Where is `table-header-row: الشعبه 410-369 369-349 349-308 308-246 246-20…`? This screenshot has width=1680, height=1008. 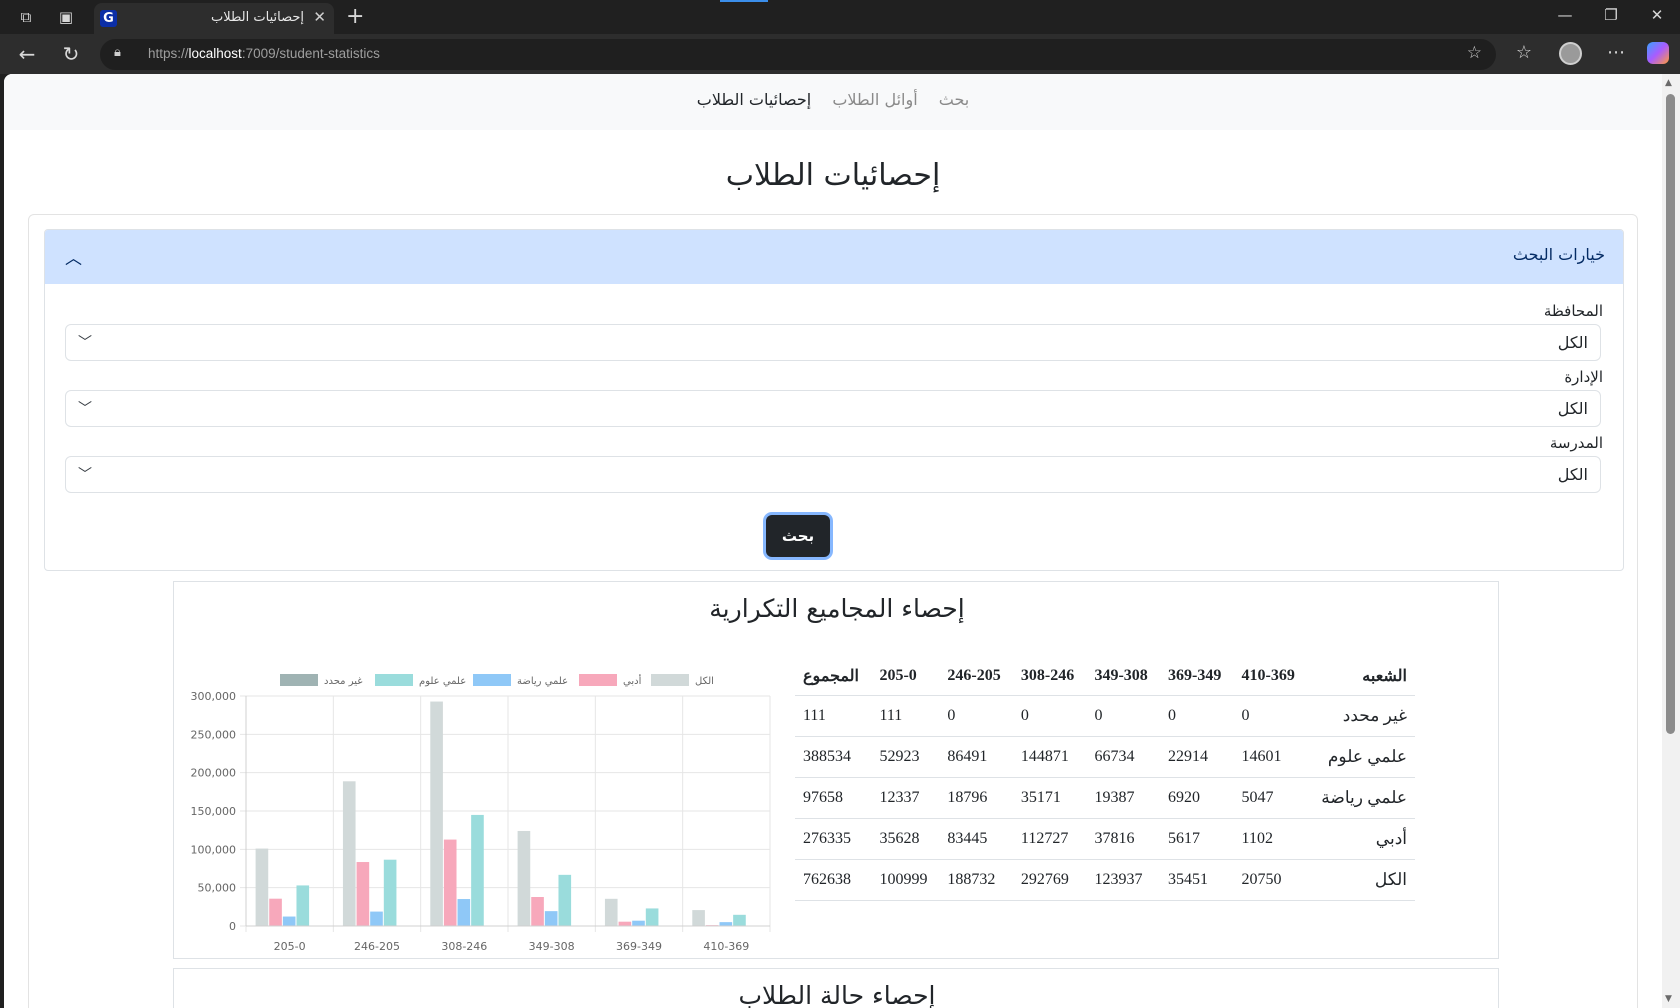 table-header-row: الشعبه 410-369 369-349 349-308 308-246 246-20… is located at coordinates (1105, 676).